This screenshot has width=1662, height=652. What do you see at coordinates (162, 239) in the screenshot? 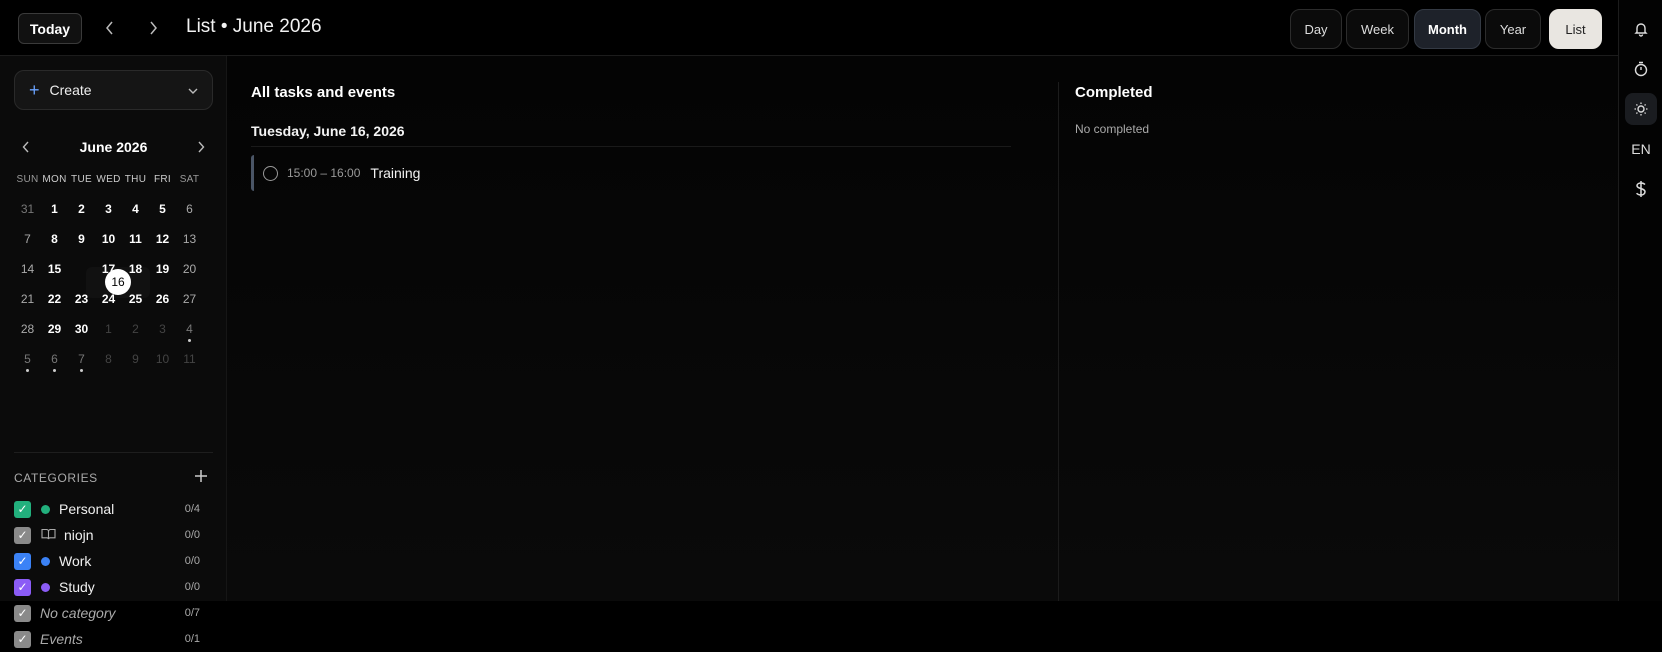
I see `calendar-day: 12` at bounding box center [162, 239].